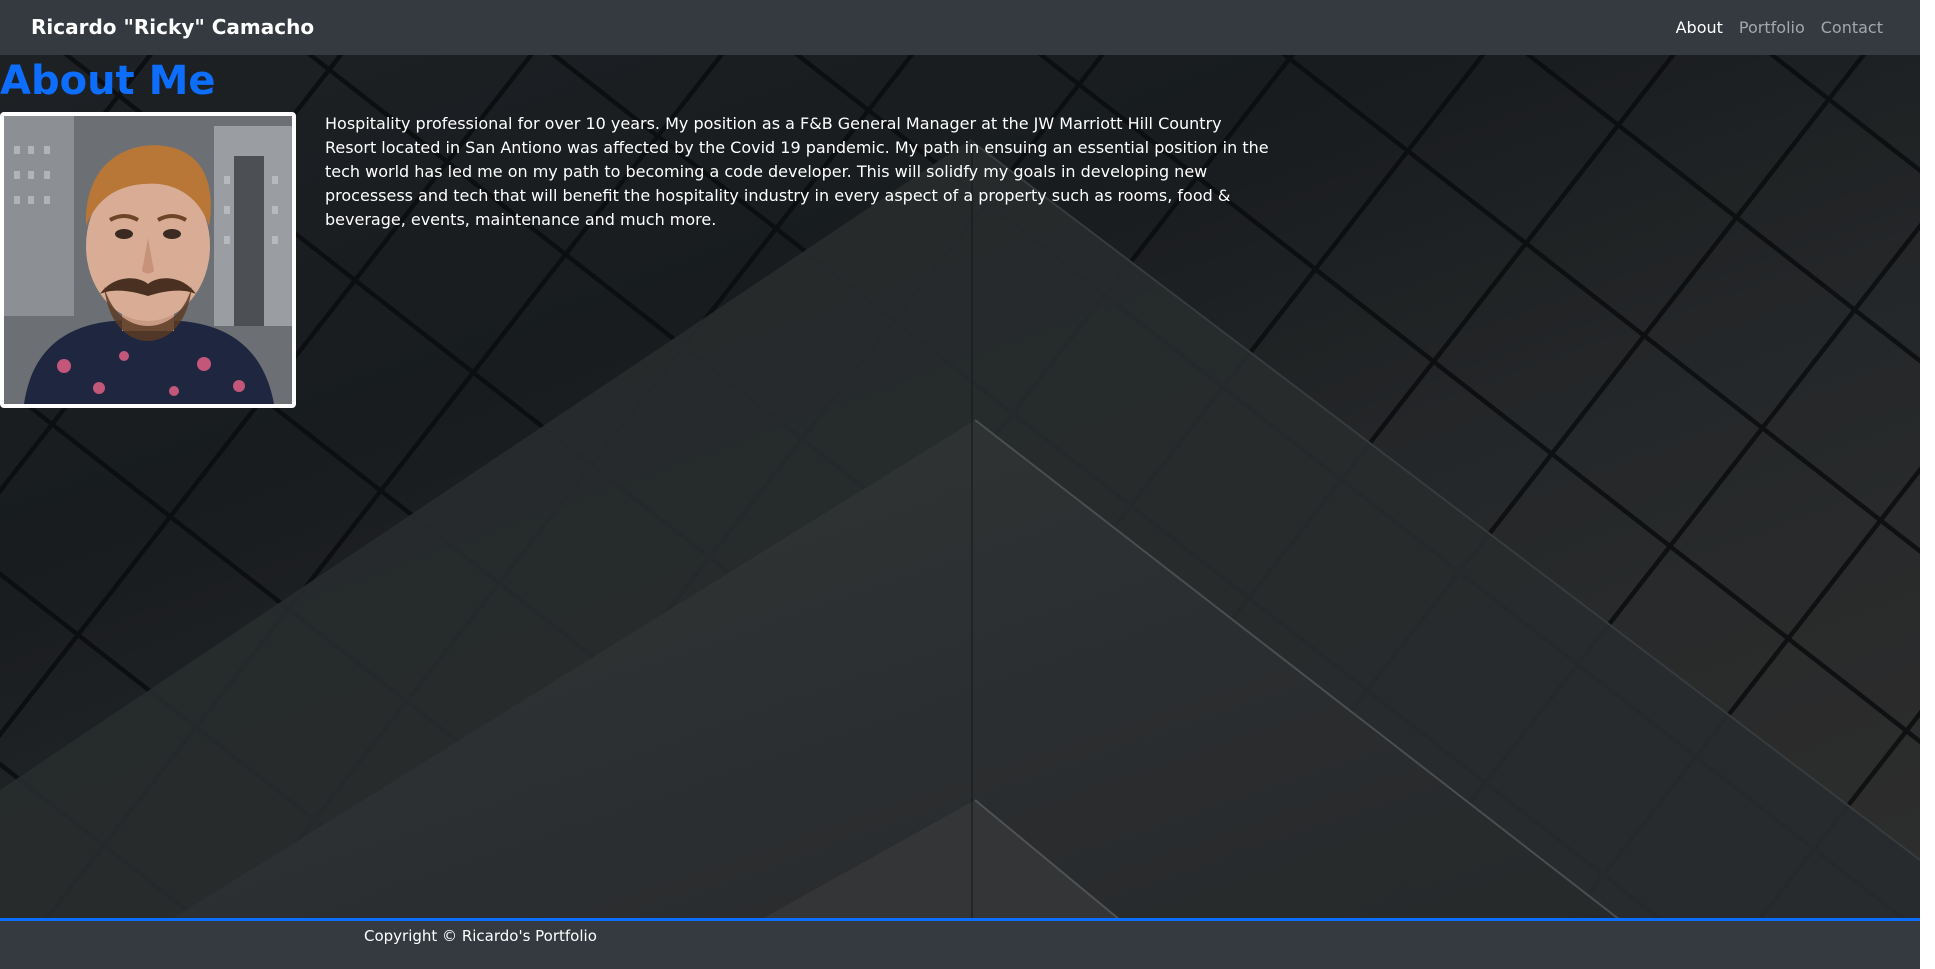  I want to click on nav-link-portfolio: Portfolio, so click(1772, 27).